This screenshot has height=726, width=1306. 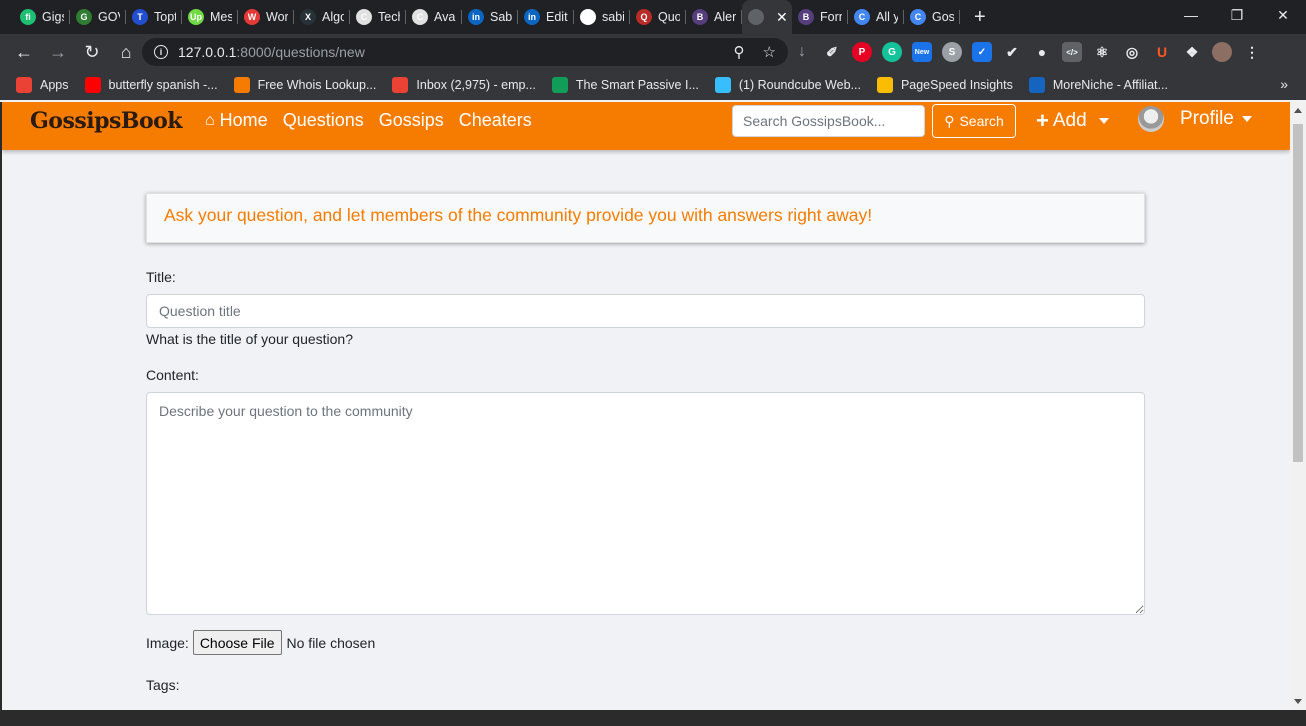 What do you see at coordinates (932, 17) in the screenshot?
I see `browser-tab: C Goss` at bounding box center [932, 17].